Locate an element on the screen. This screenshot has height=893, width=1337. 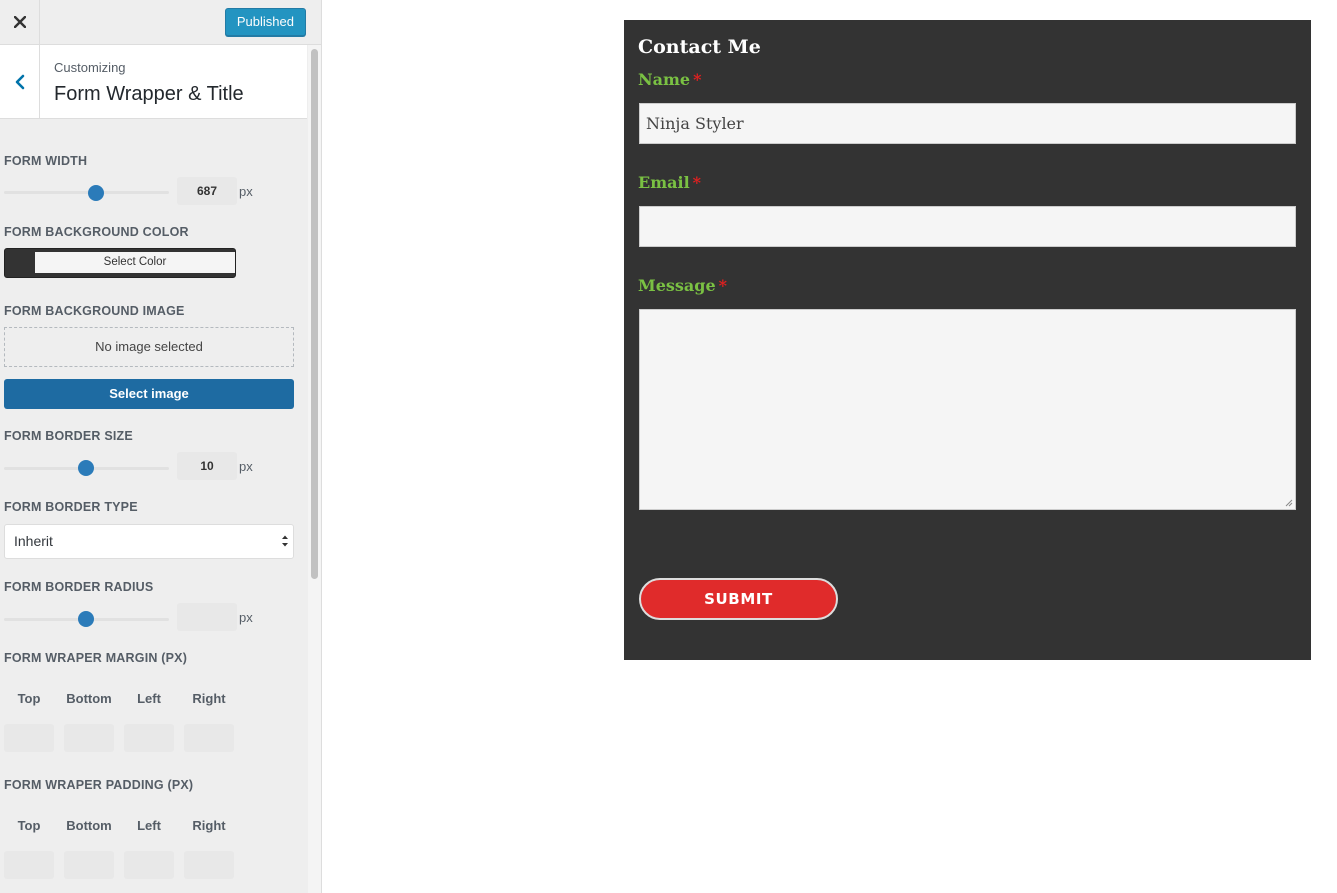
name-field-label: Name * is located at coordinates (669, 79).